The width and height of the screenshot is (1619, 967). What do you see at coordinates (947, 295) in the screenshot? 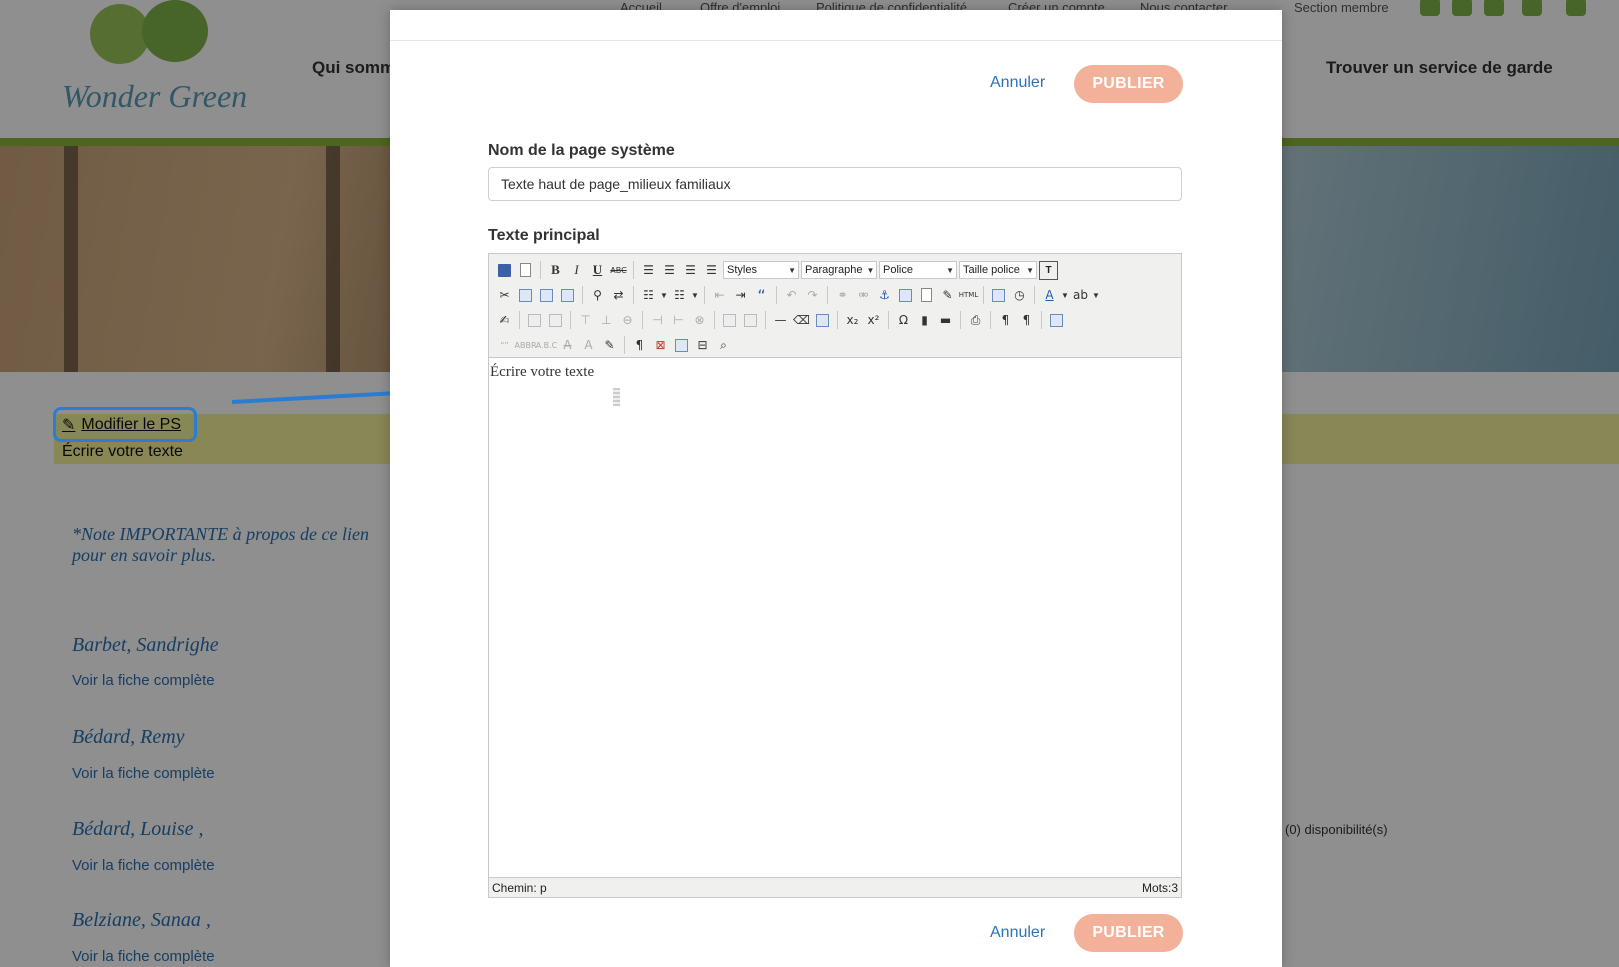
I see `cleanup-icon: ✎` at bounding box center [947, 295].